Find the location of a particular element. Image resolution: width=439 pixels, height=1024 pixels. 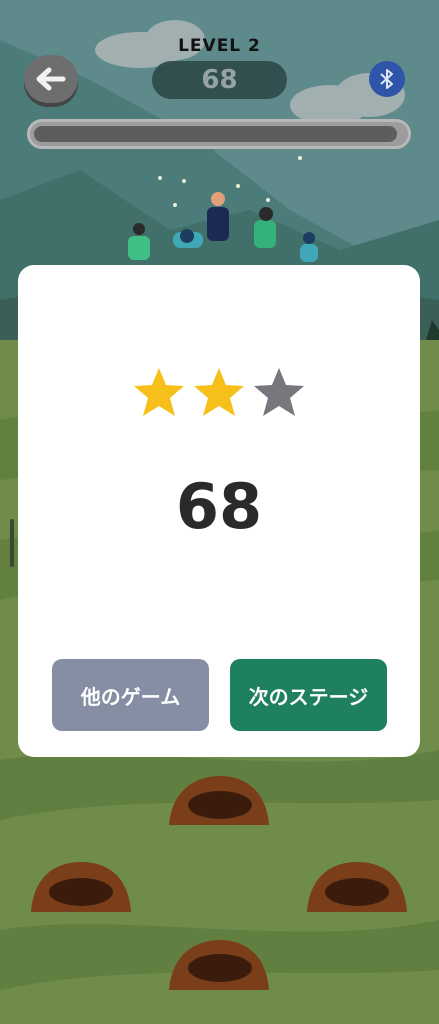

next-stage-button: 次のステージ is located at coordinates (308, 695).